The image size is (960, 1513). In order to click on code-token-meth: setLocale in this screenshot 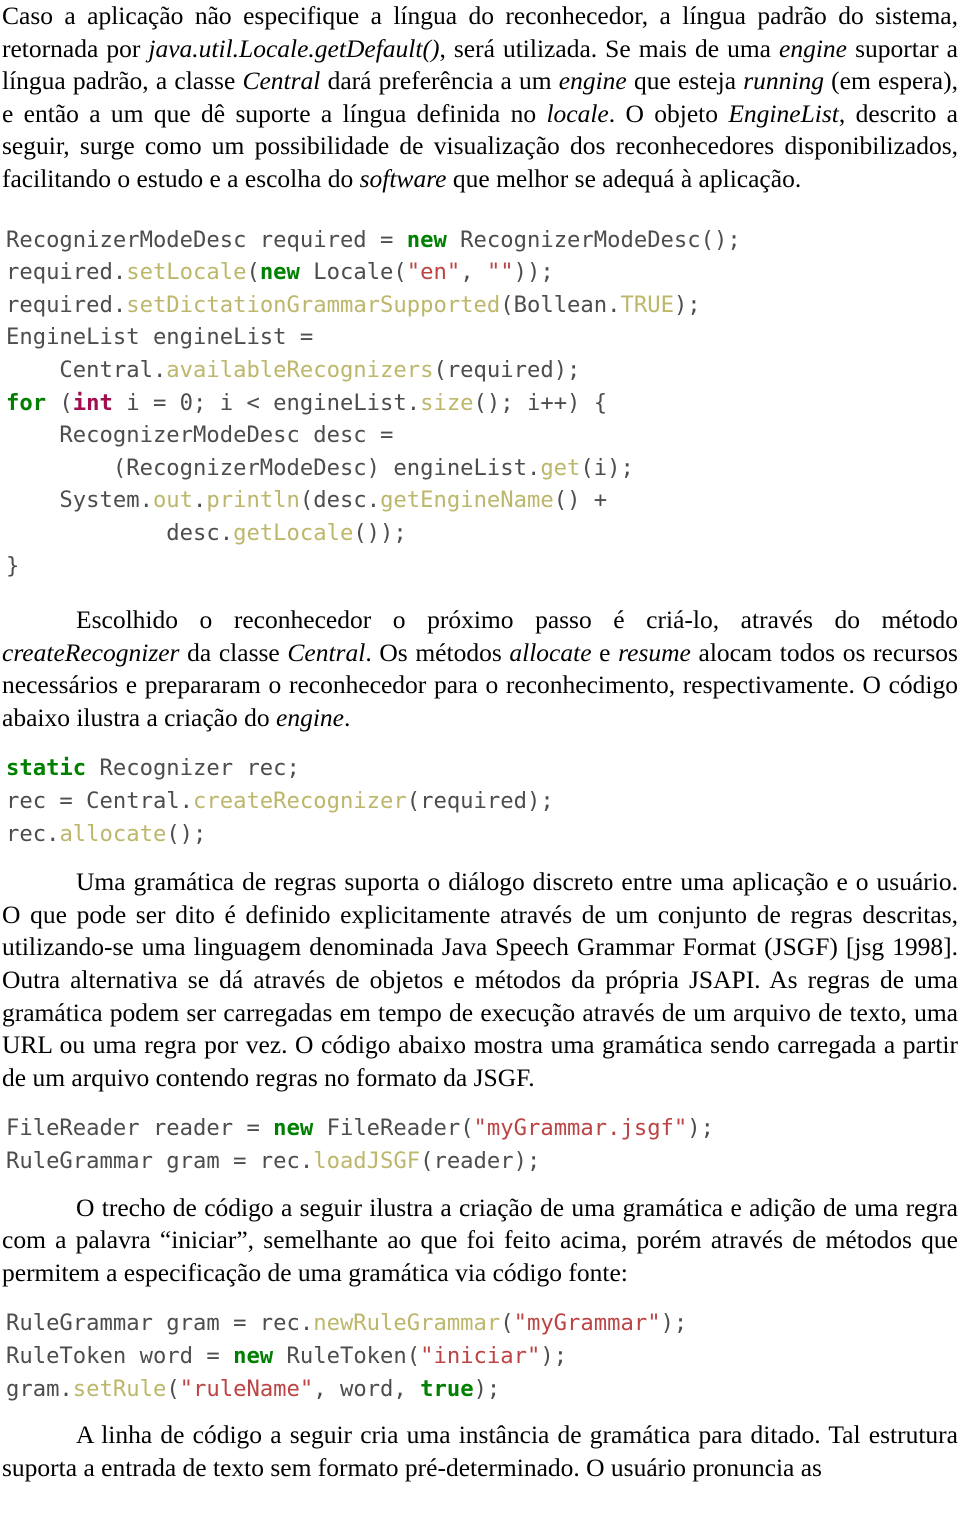, I will do `click(186, 272)`.